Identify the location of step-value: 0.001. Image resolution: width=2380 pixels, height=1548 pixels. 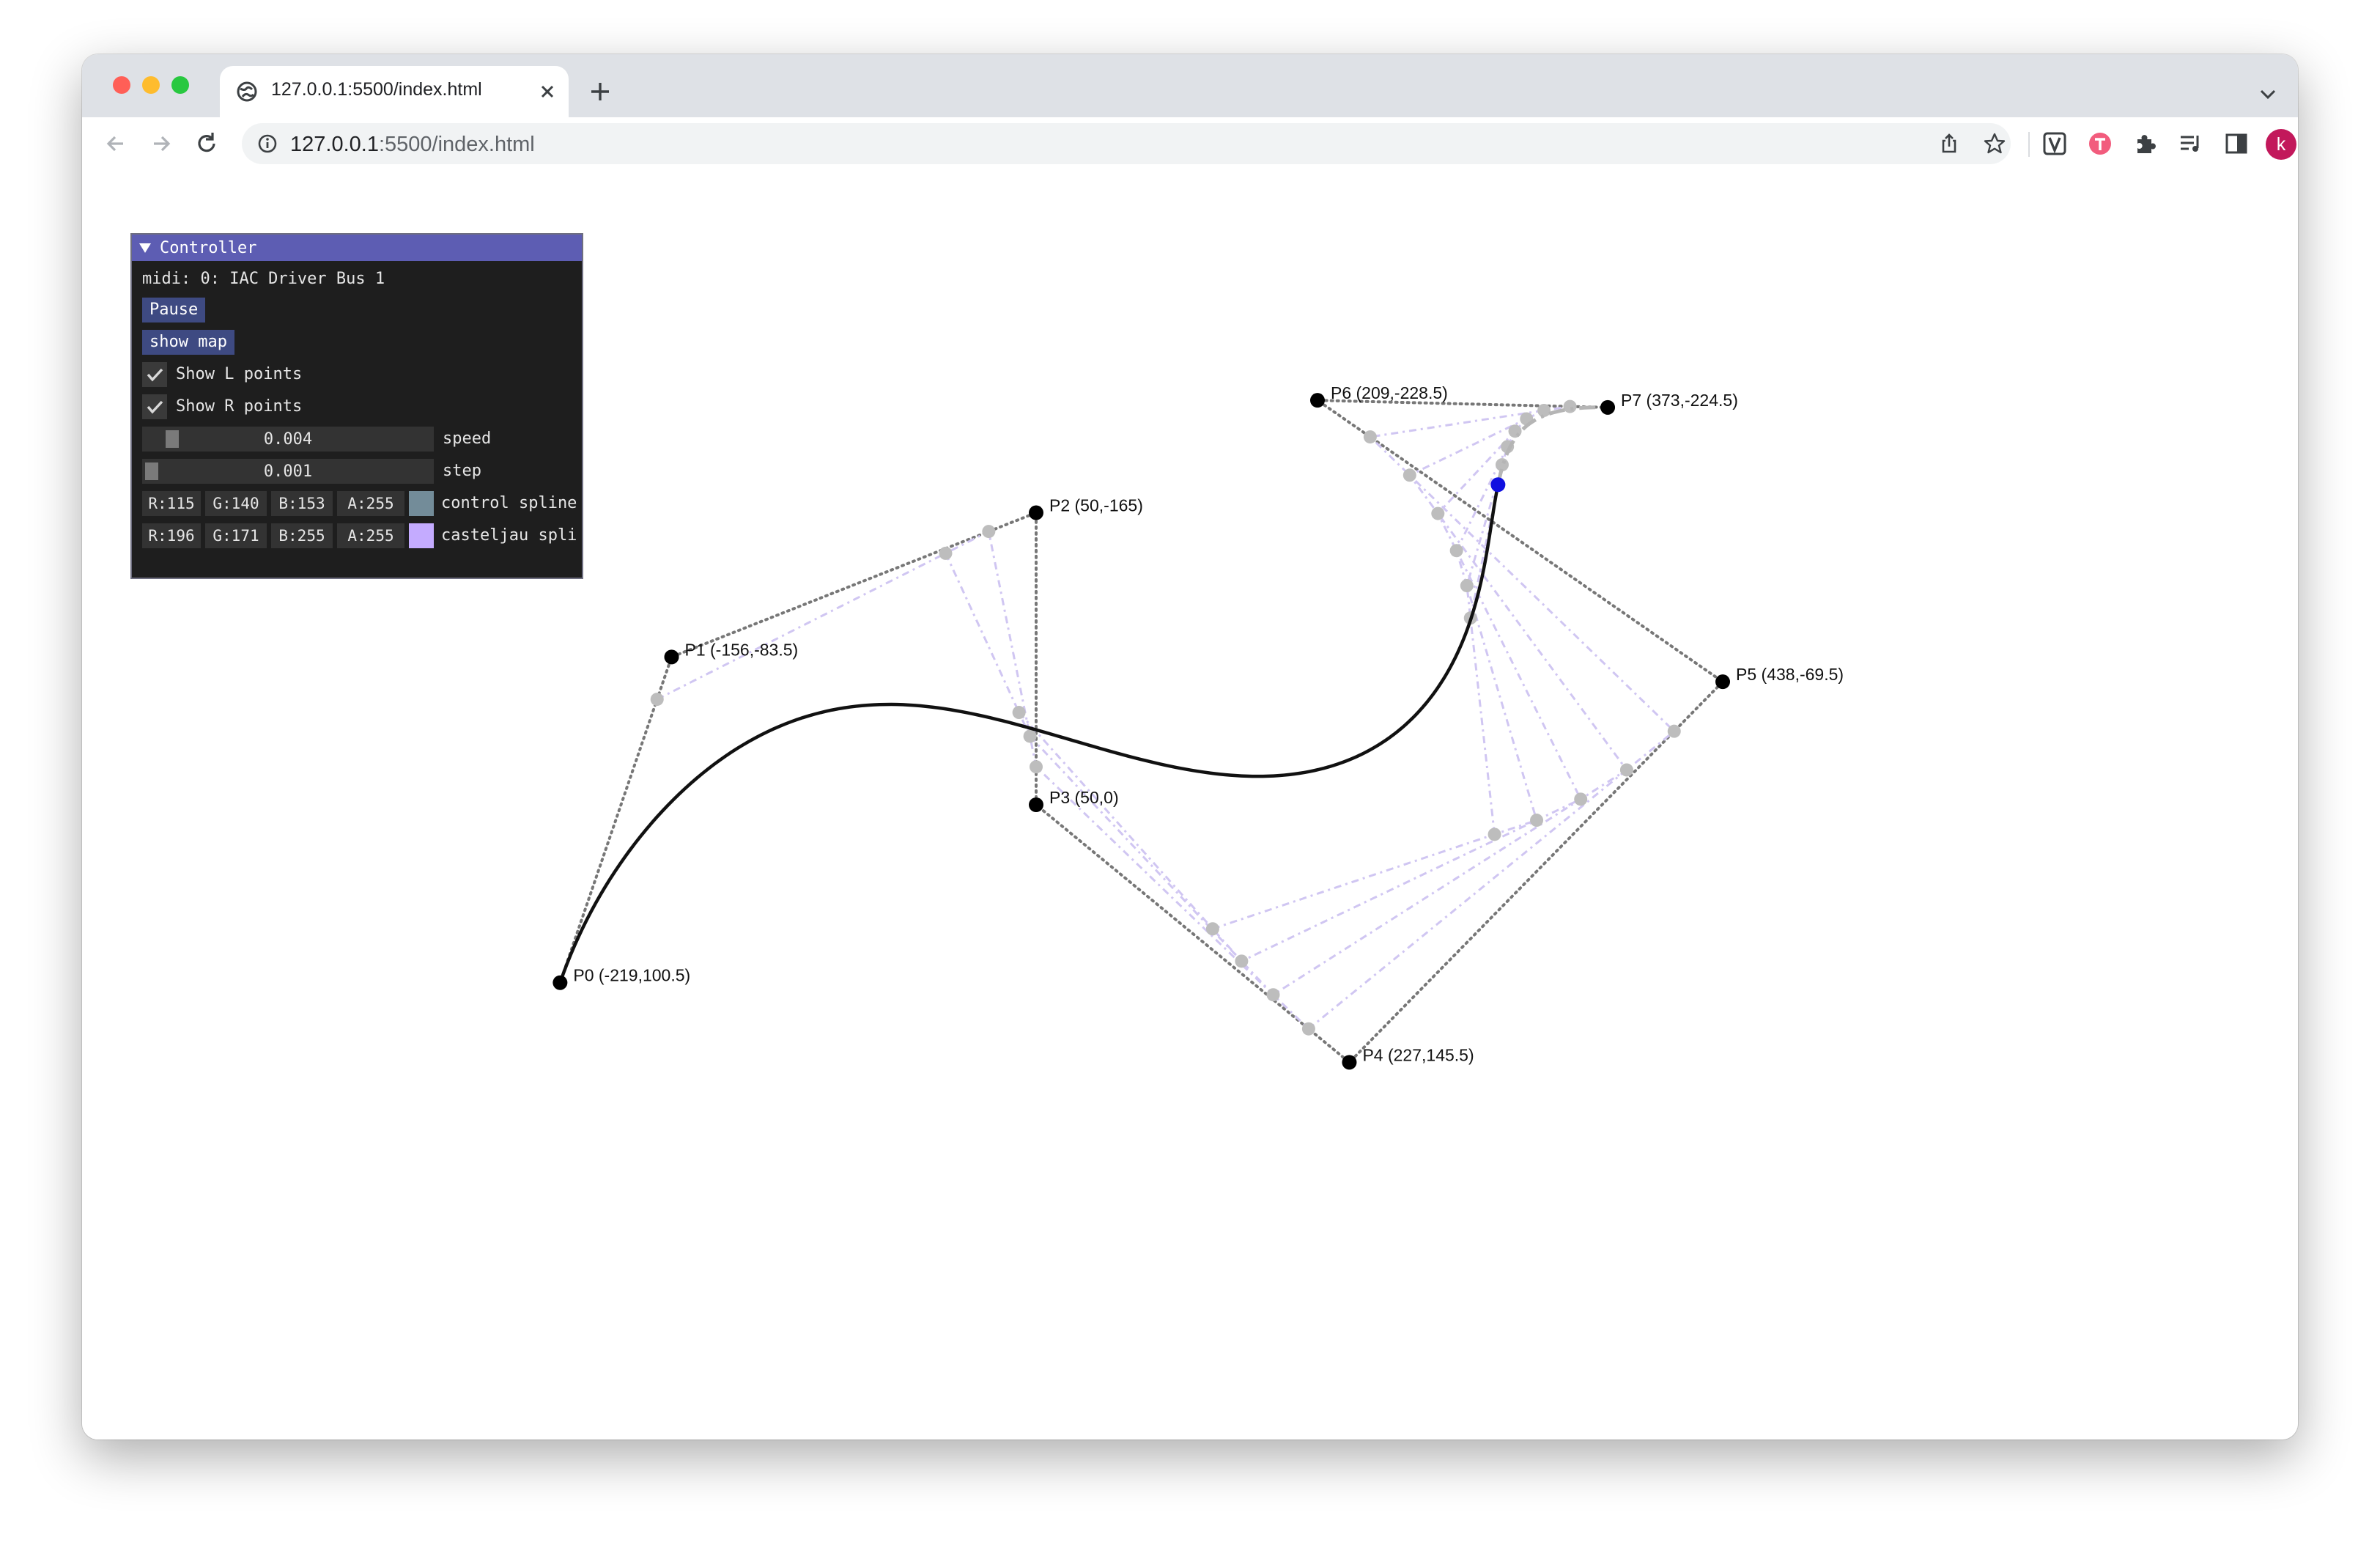
(288, 471).